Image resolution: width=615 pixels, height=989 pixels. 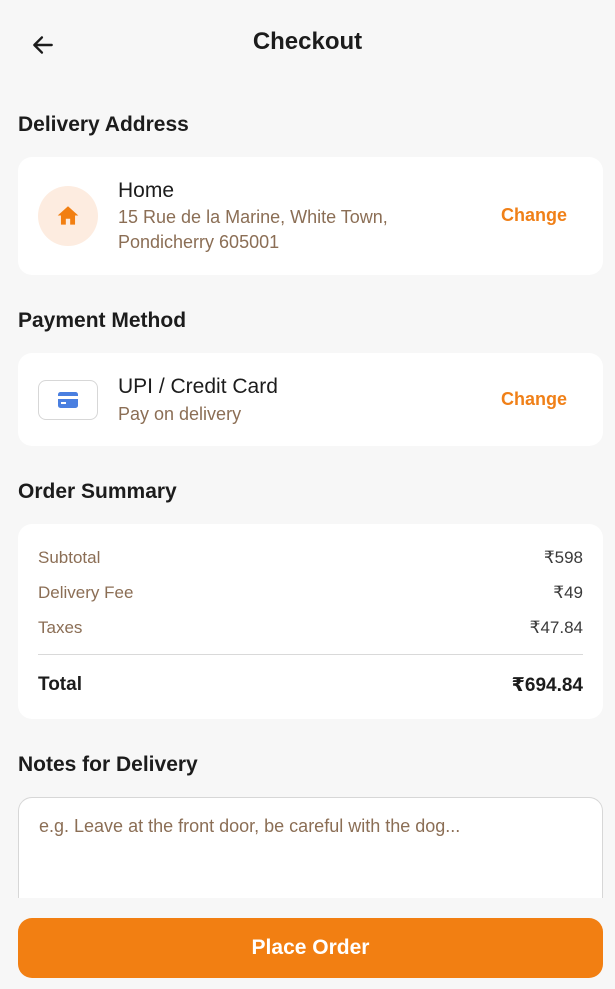 What do you see at coordinates (108, 764) in the screenshot?
I see `delivery-notes-title: Notes for Delivery` at bounding box center [108, 764].